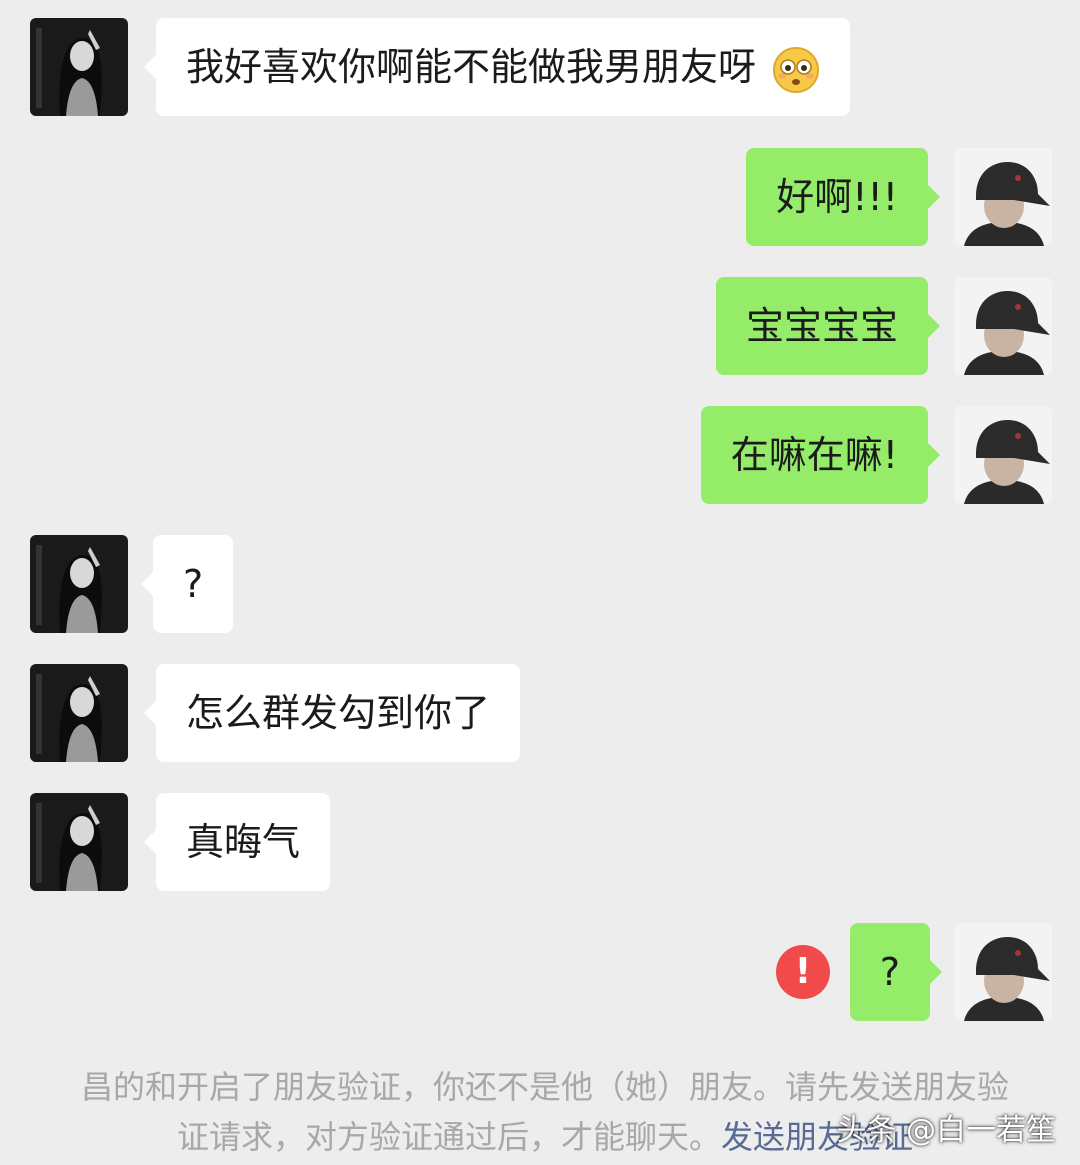 The height and width of the screenshot is (1165, 1080). I want to click on outgoing-message-bubble: 宝宝宝宝, so click(828, 326).